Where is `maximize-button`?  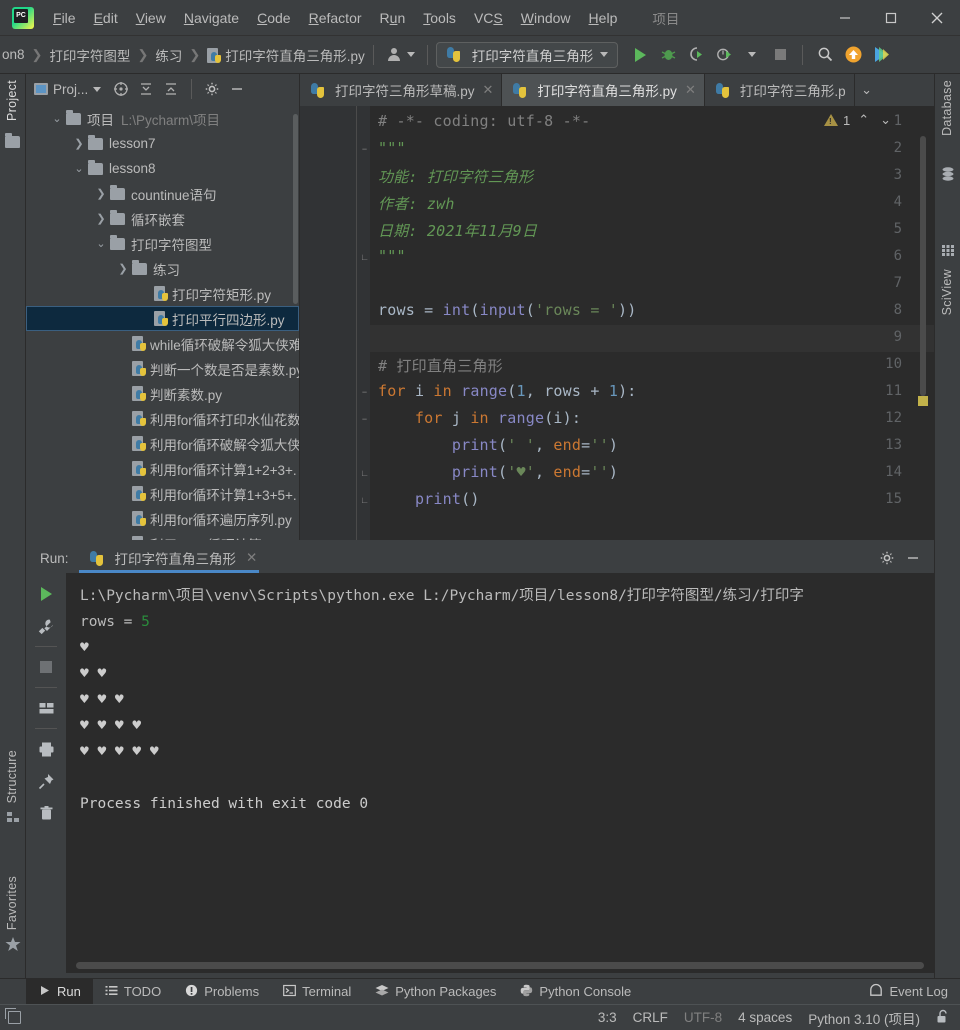
maximize-button is located at coordinates (891, 18).